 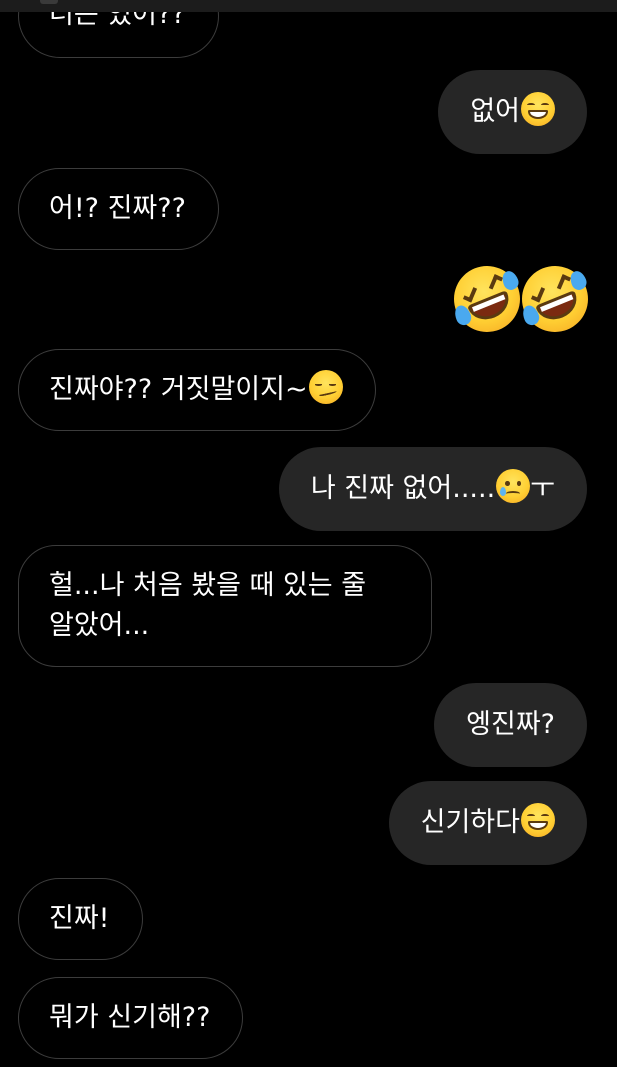 I want to click on outgoing-emoji-message, so click(x=521, y=299).